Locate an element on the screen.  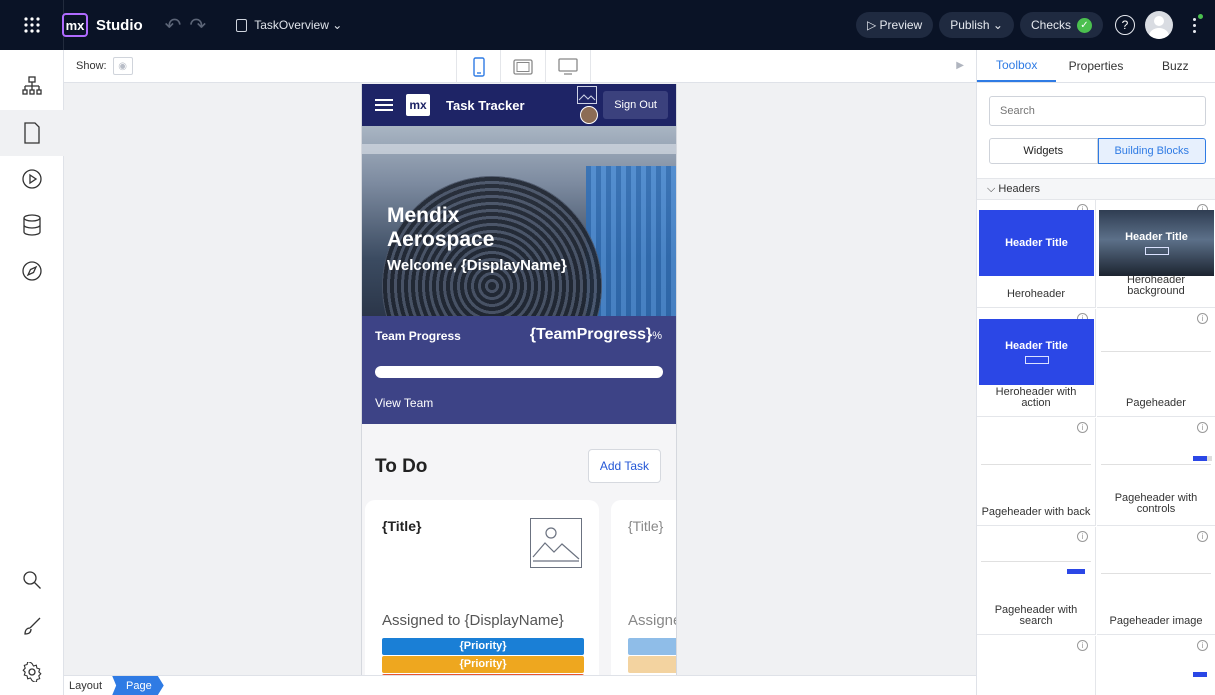
team-progress-value: {TeamProgress}% is located at coordinates (596, 335).